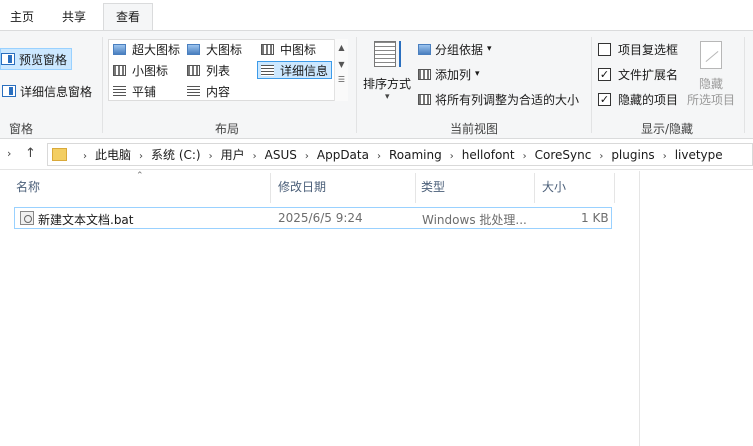 Image resolution: width=753 pixels, height=446 pixels. Describe the element at coordinates (385, 54) in the screenshot. I see `sort-icon` at that location.